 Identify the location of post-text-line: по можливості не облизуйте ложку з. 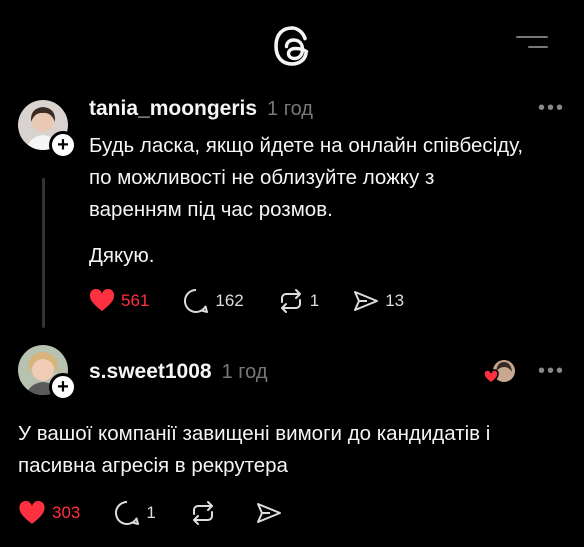
(262, 177).